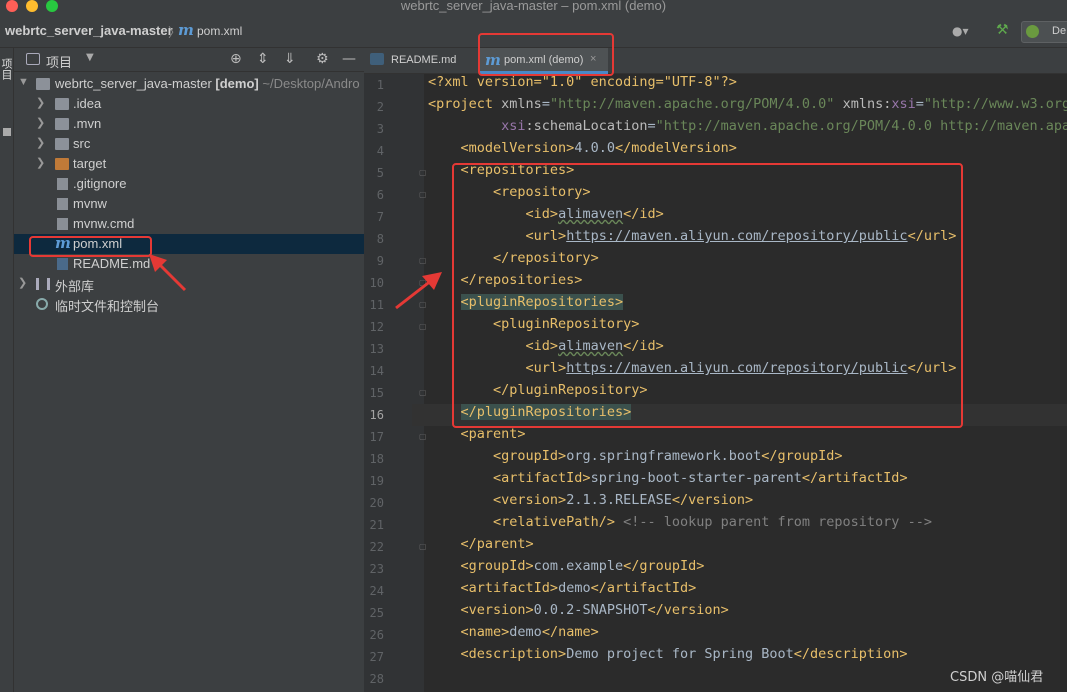  What do you see at coordinates (777, 522) in the screenshot?
I see `relative-path-comment: <!-- lookup parent from repository -->` at bounding box center [777, 522].